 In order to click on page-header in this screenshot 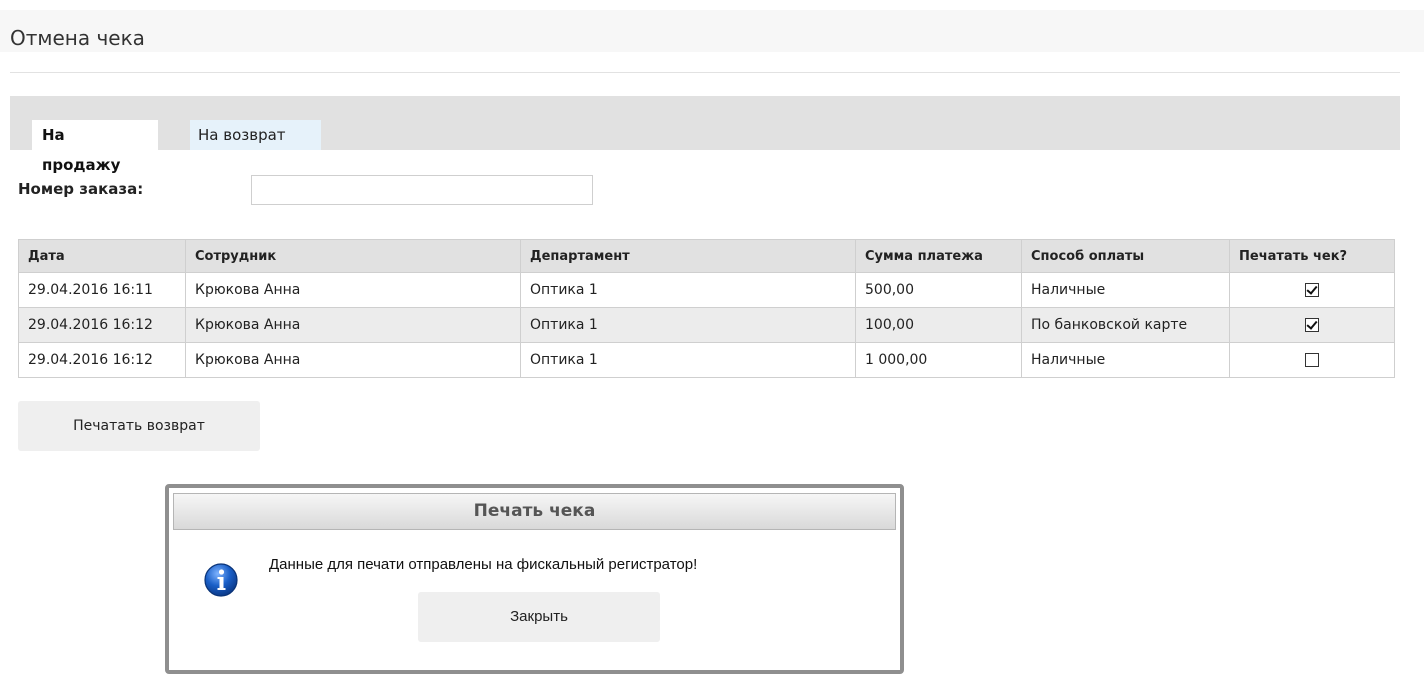, I will do `click(712, 31)`.